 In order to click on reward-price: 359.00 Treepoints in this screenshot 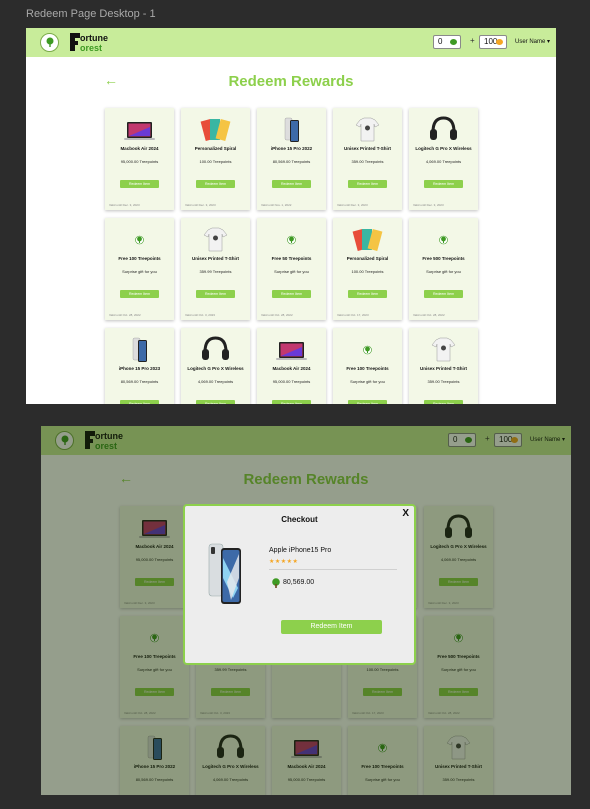, I will do `click(367, 161)`.